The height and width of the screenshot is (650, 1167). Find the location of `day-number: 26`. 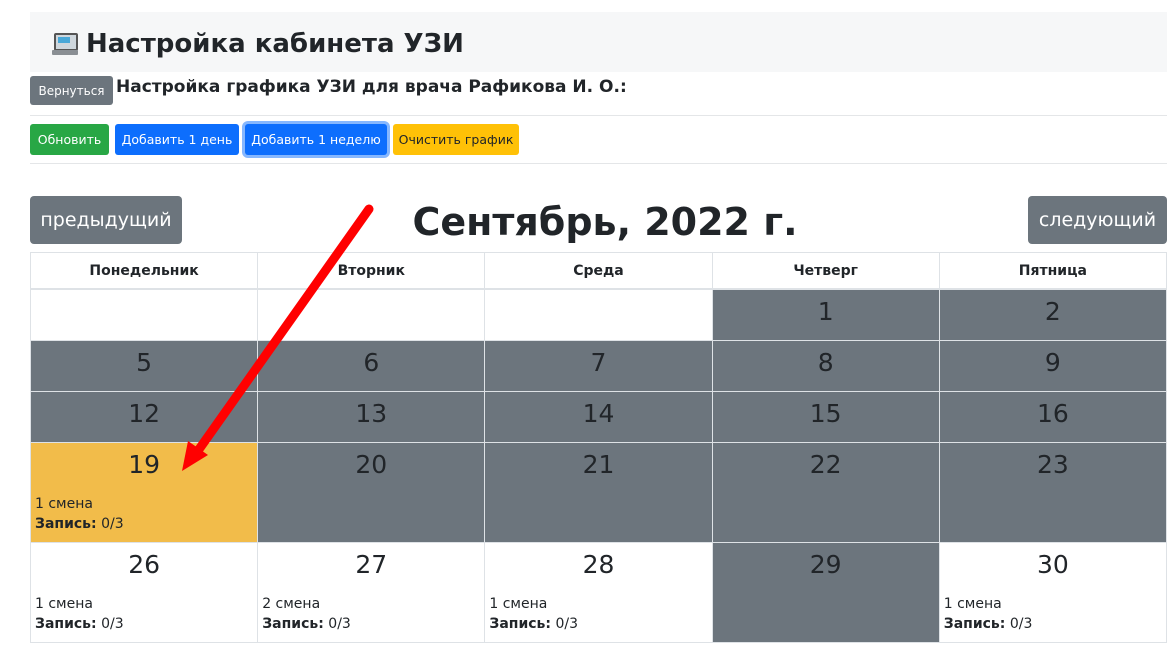

day-number: 26 is located at coordinates (144, 564).